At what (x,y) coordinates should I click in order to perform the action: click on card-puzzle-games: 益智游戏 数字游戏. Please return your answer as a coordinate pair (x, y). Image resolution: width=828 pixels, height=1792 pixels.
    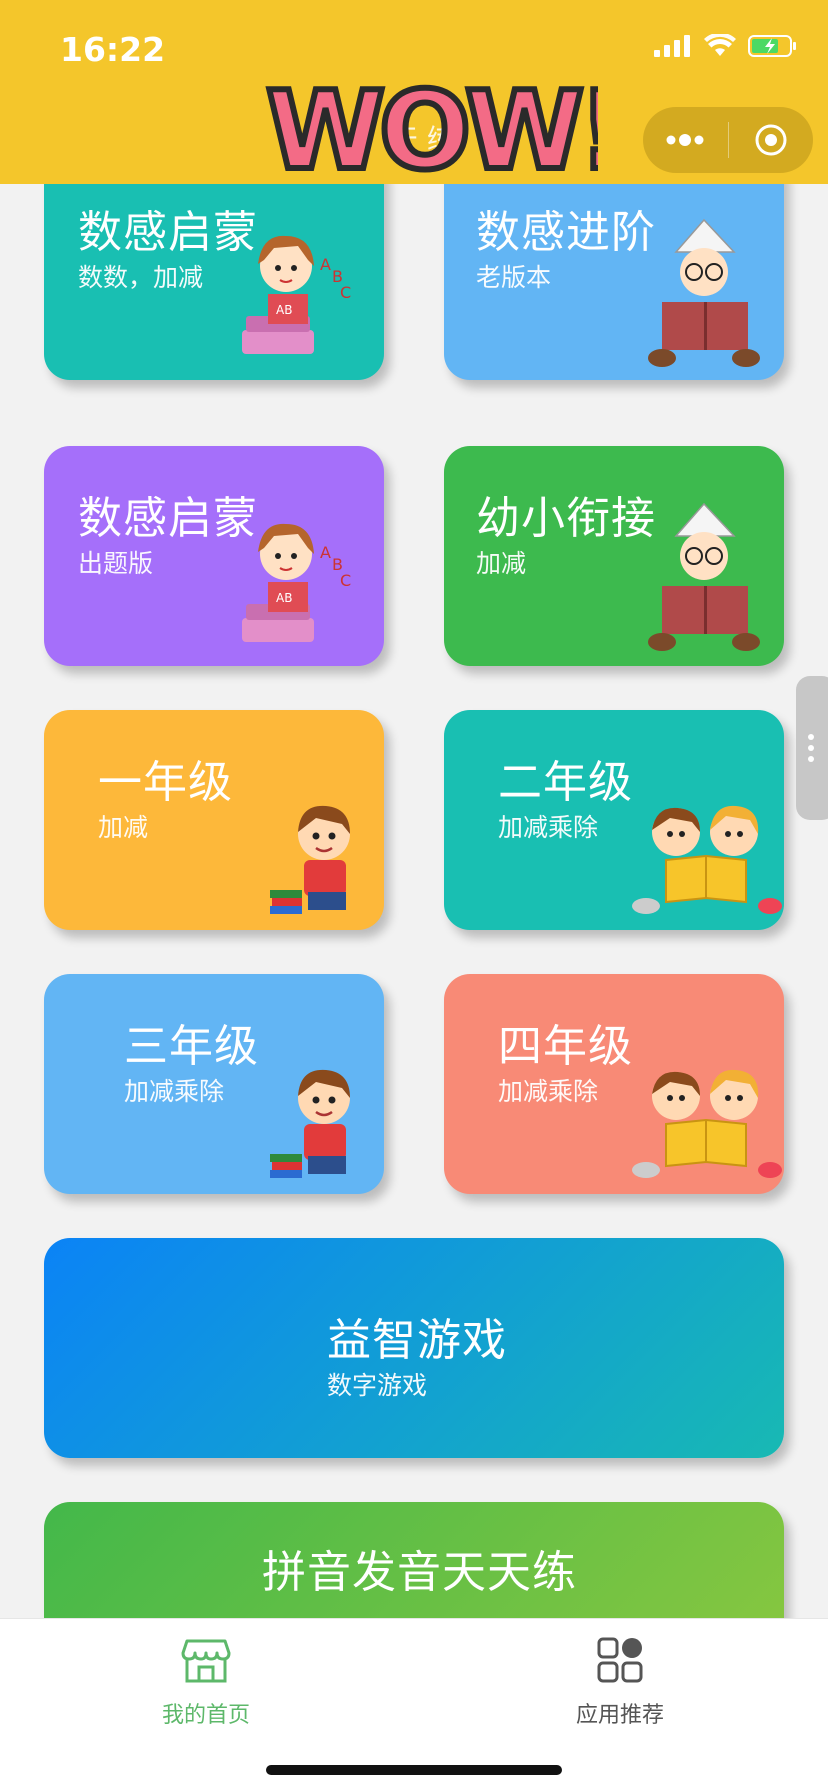
    Looking at the image, I should click on (414, 1348).